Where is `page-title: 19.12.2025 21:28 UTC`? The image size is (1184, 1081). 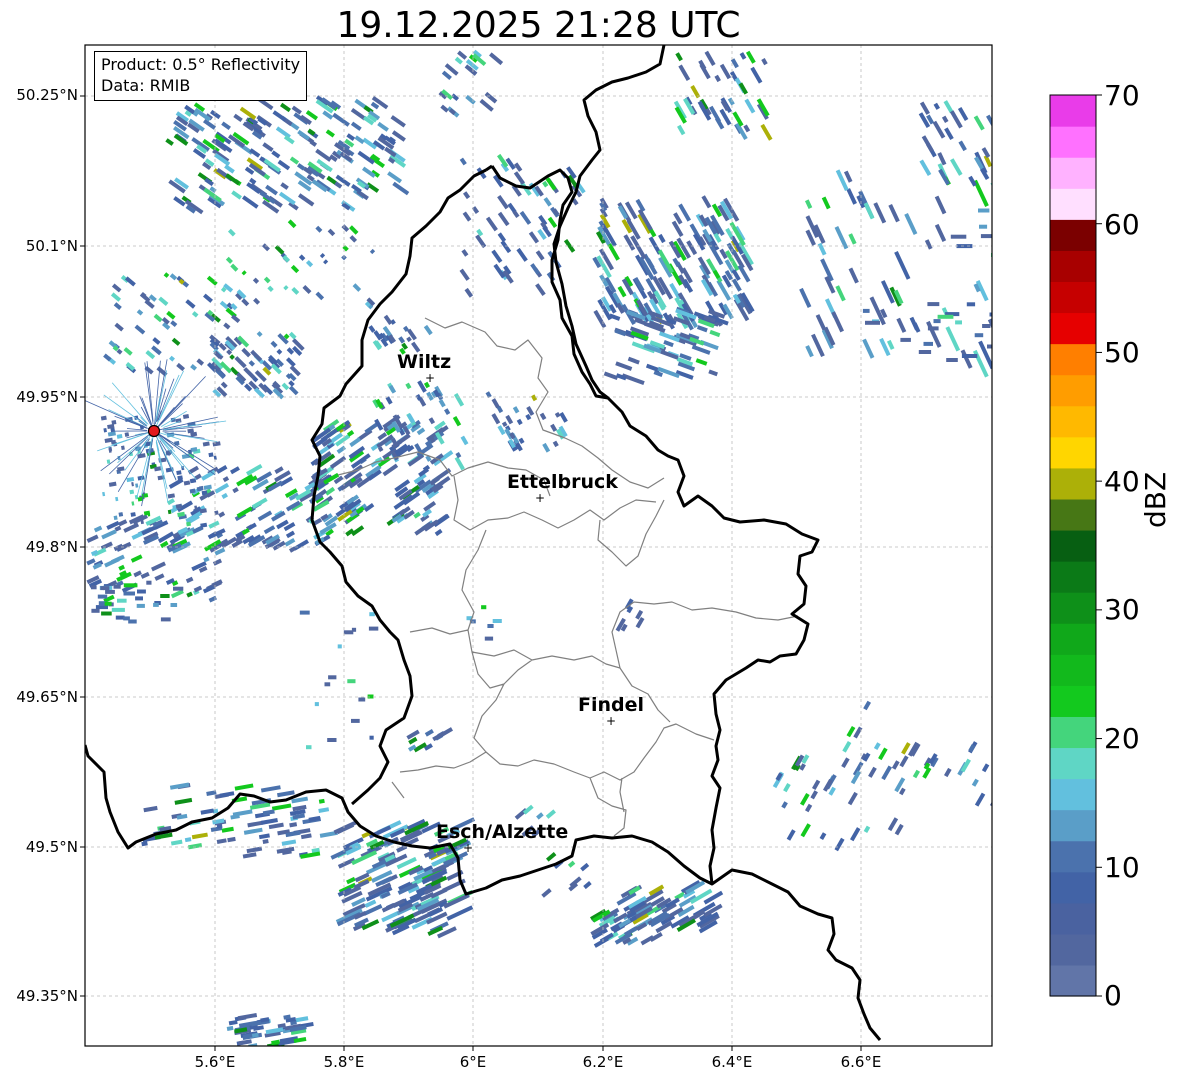
page-title: 19.12.2025 21:28 UTC is located at coordinates (538, 25).